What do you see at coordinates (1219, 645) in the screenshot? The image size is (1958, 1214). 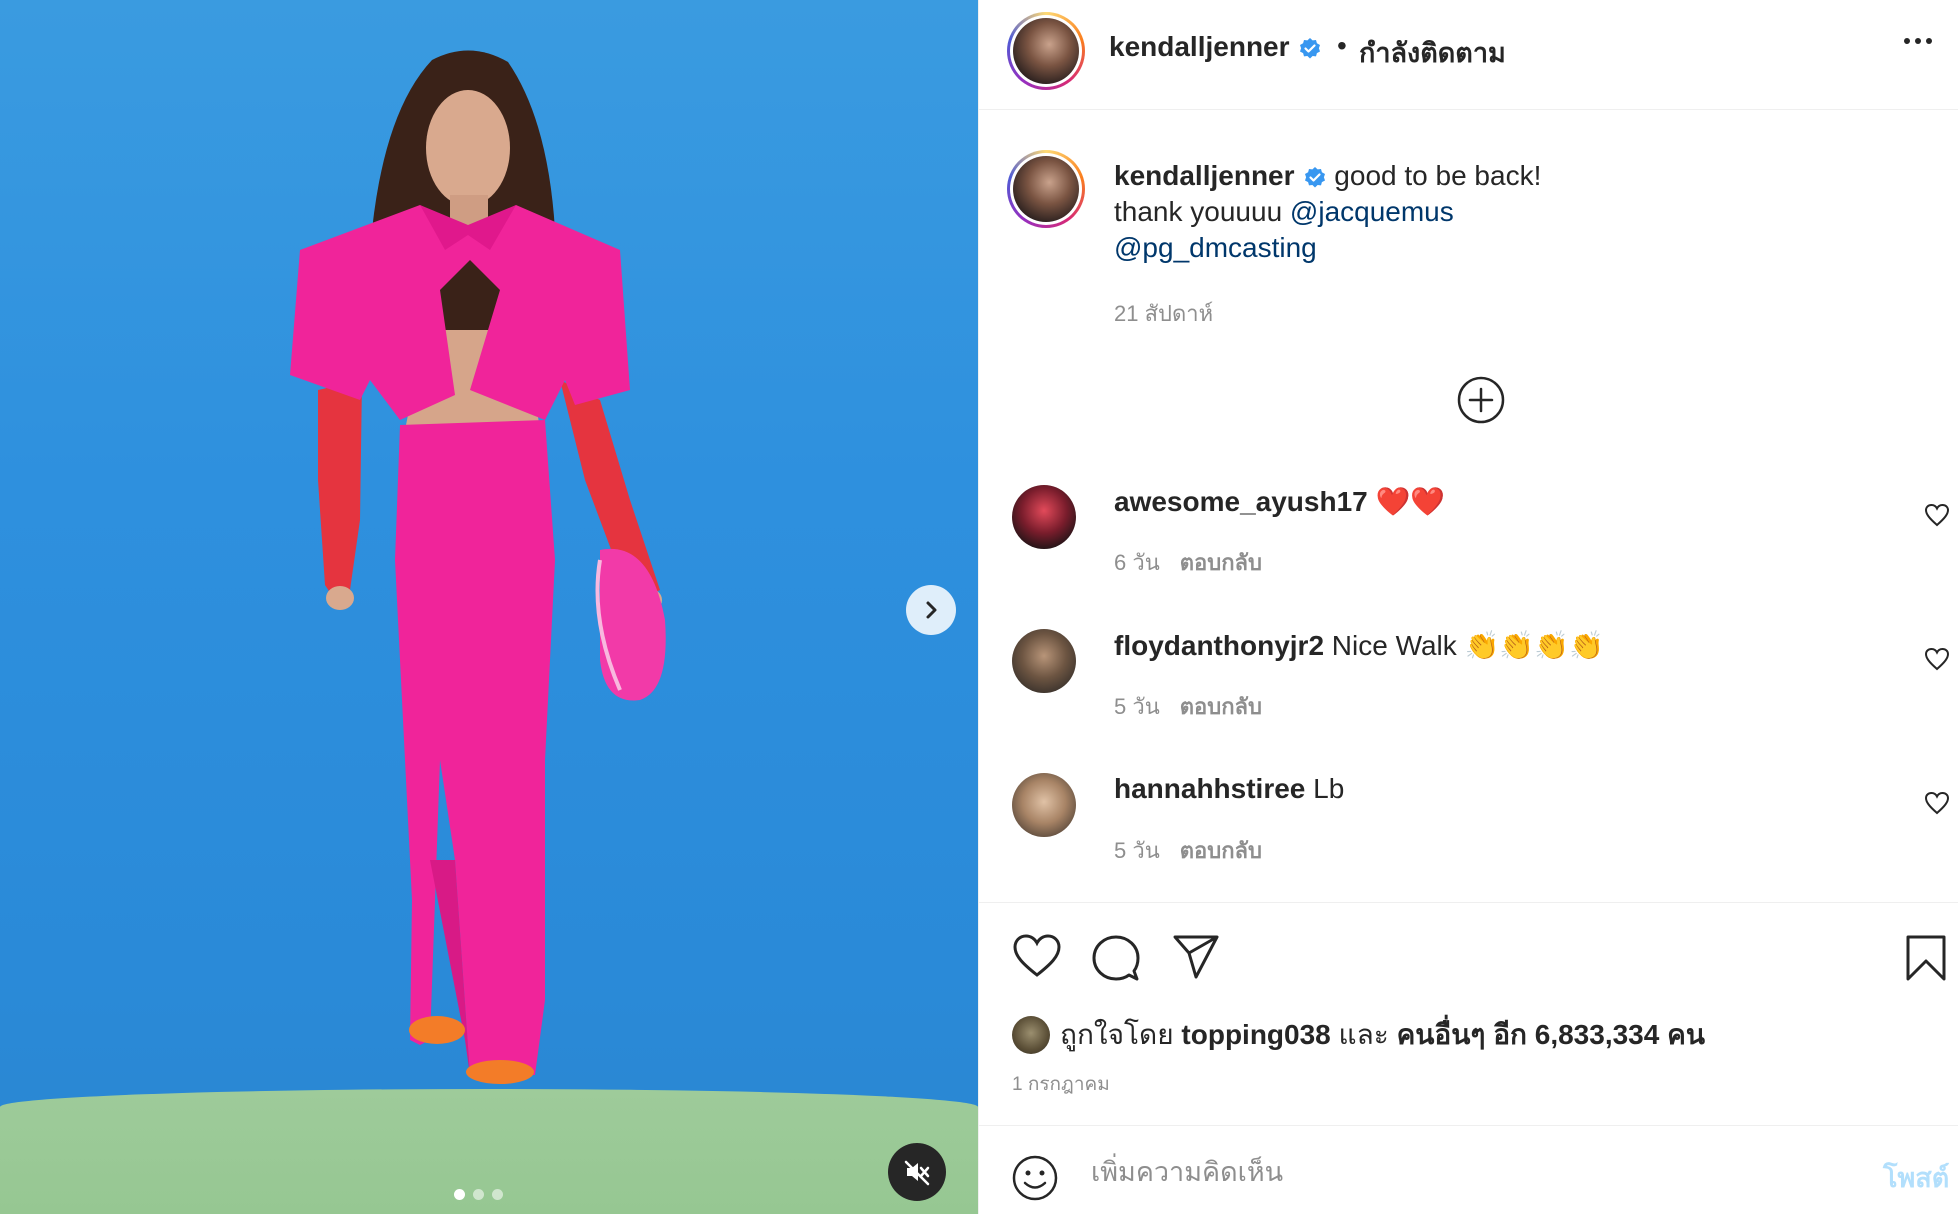 I see `commenter-username: floydanthonyjr2` at bounding box center [1219, 645].